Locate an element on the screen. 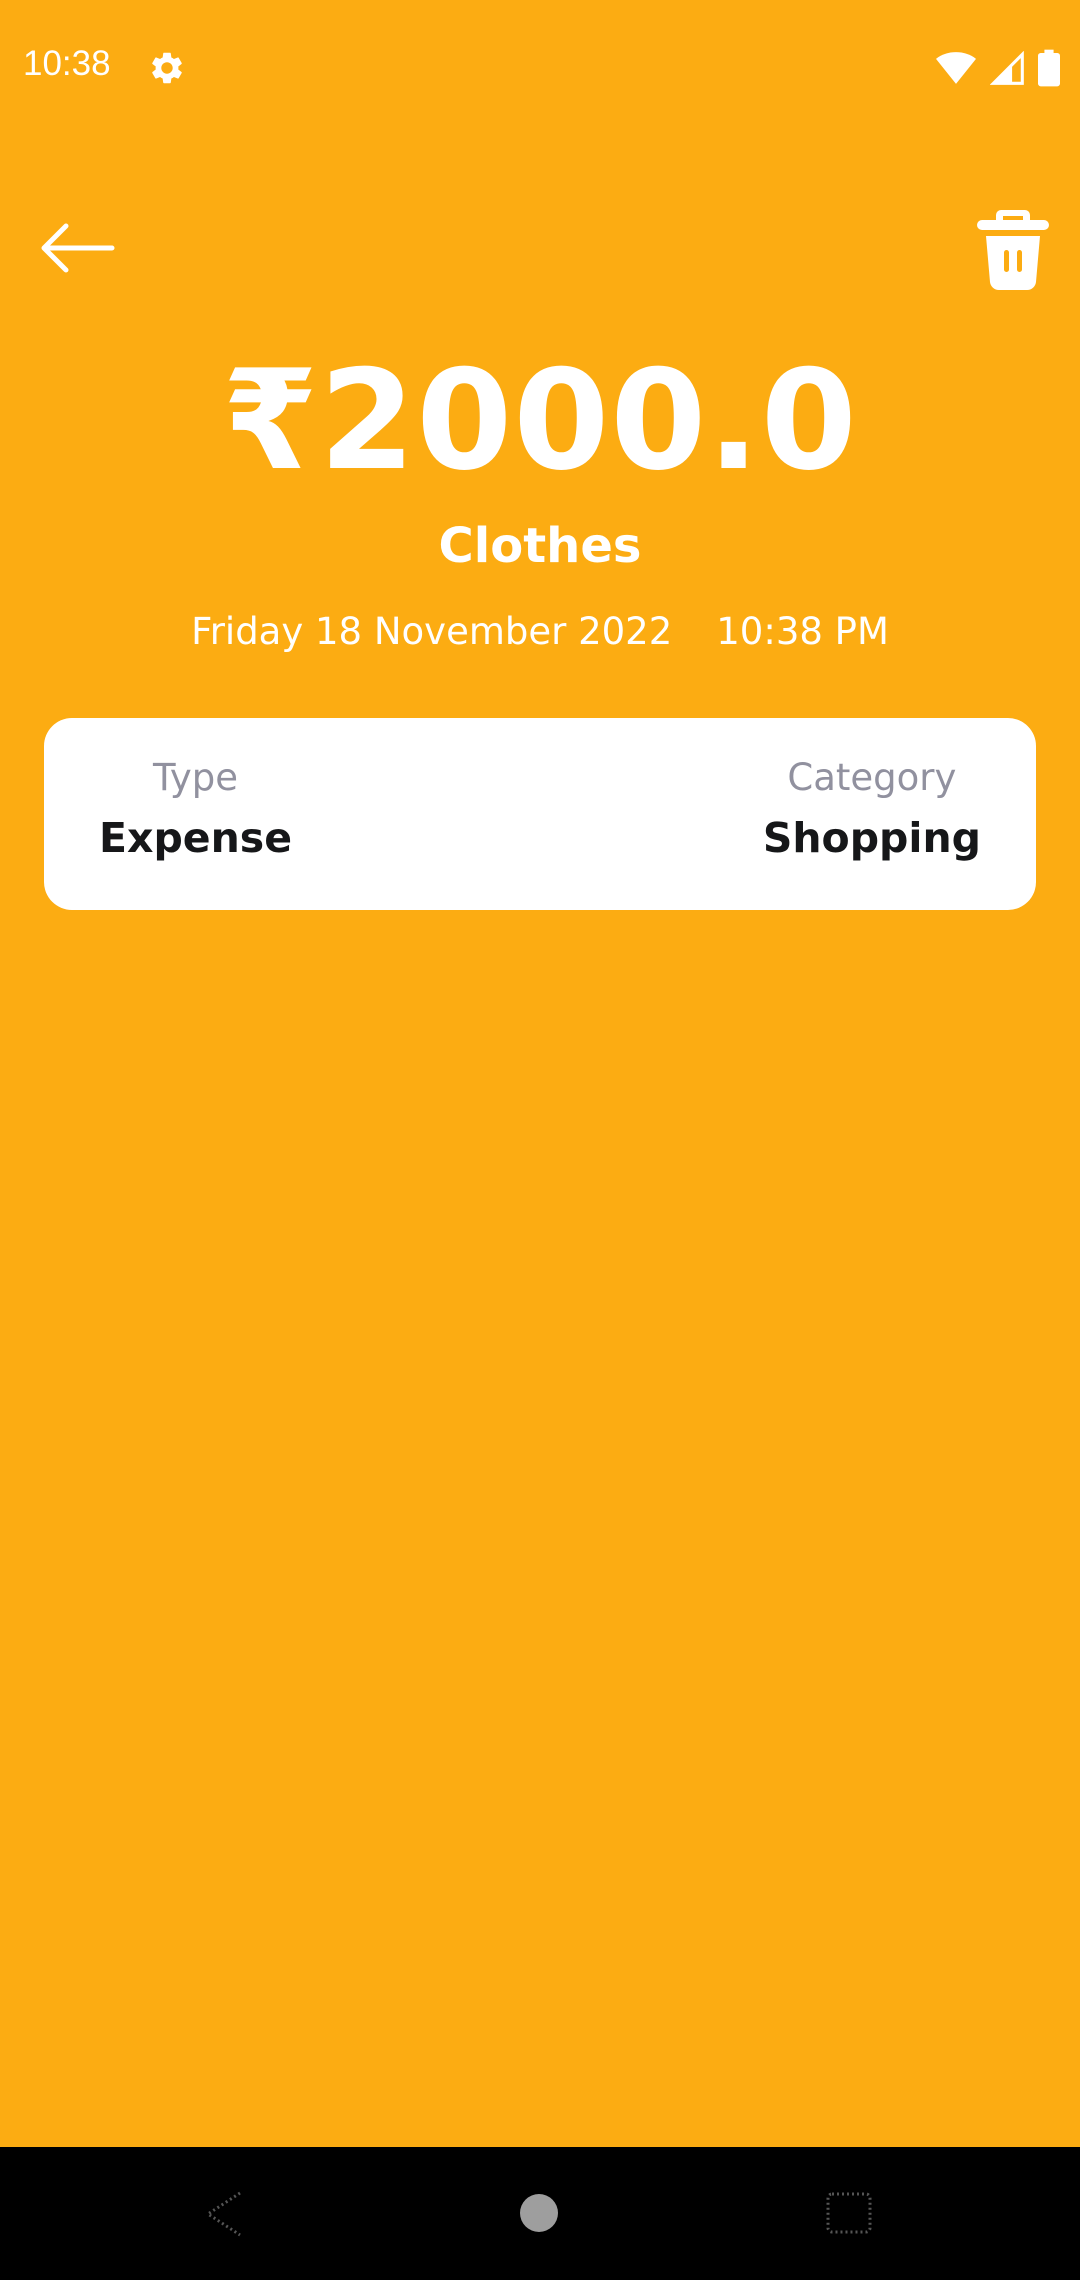  gear-icon is located at coordinates (167, 68).